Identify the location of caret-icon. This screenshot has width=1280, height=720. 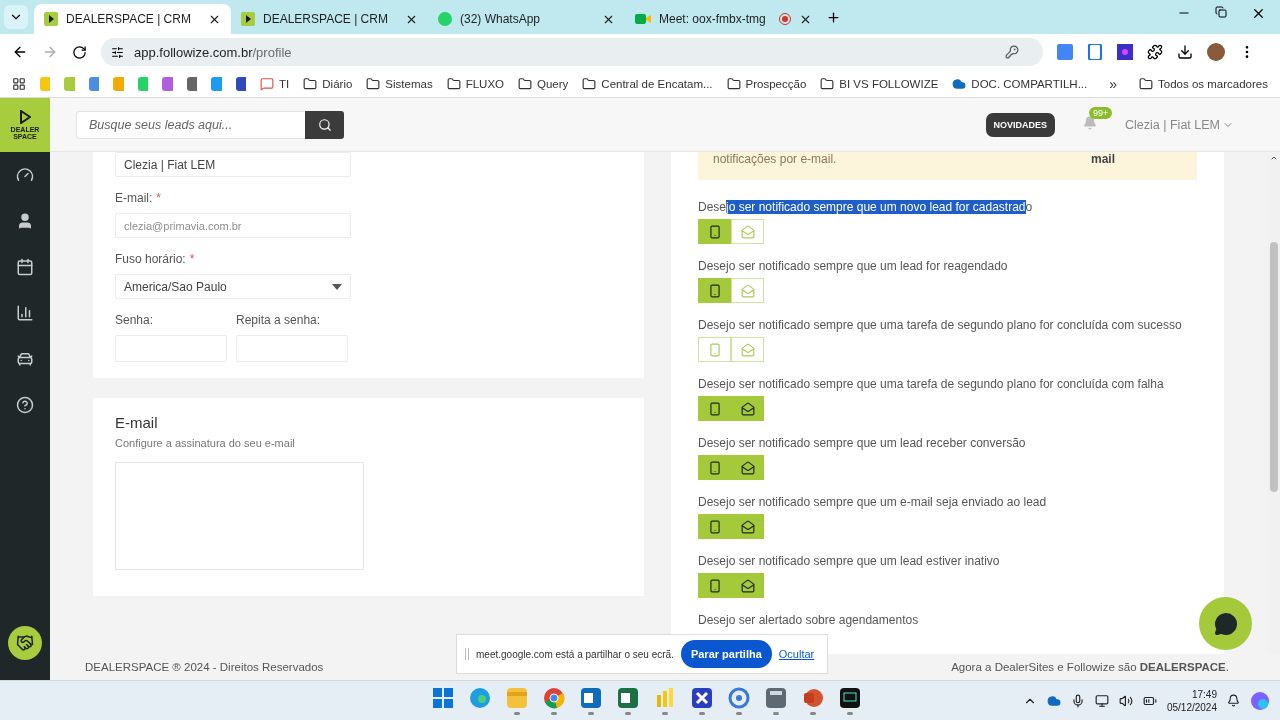
(337, 286).